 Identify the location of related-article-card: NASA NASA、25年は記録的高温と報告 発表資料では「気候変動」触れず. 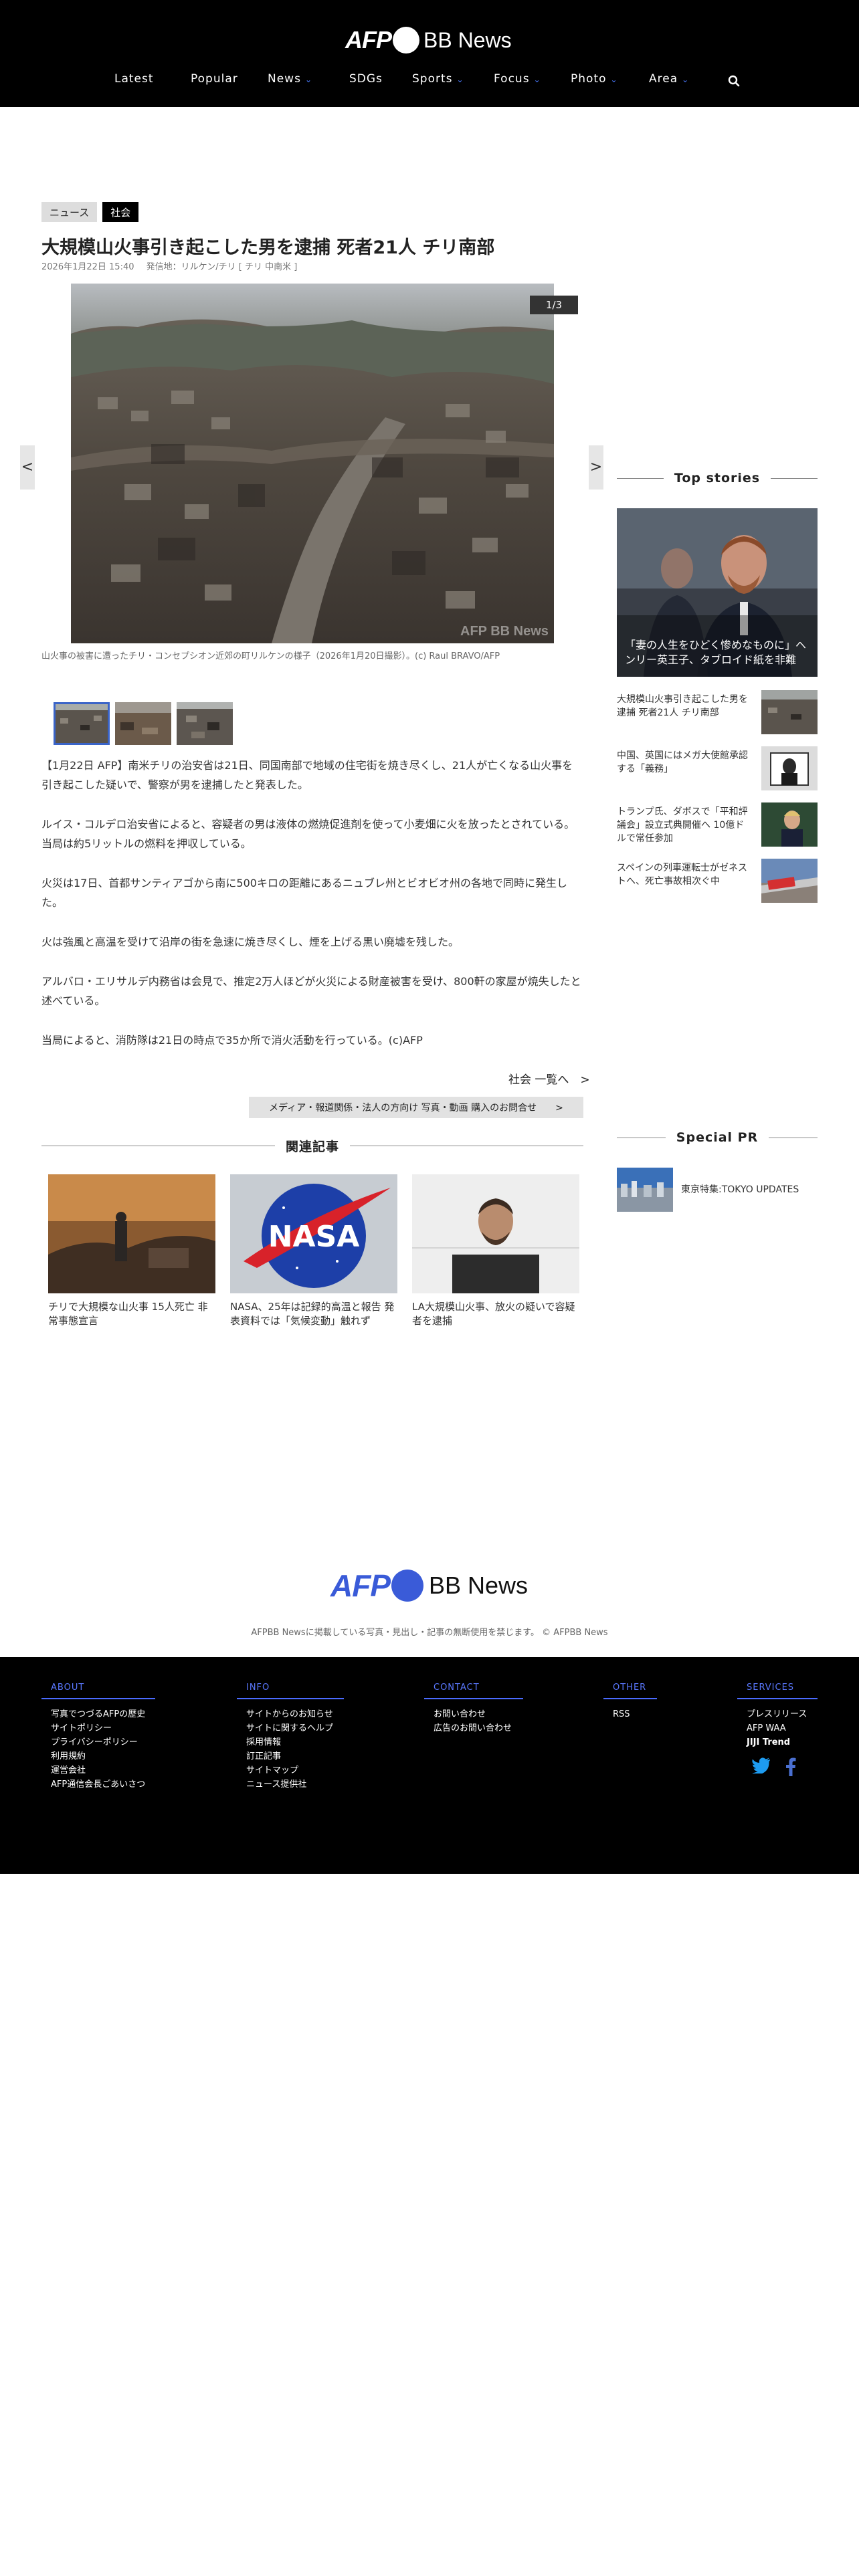
(313, 1251).